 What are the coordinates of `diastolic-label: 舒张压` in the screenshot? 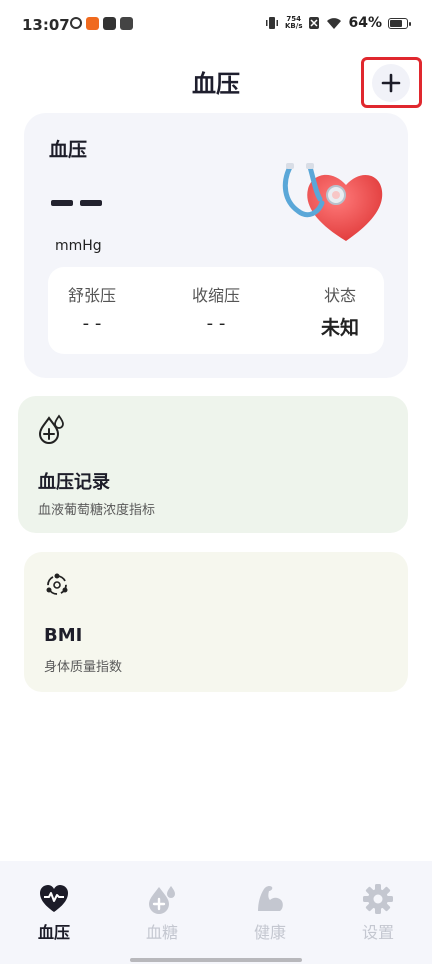 It's located at (91, 295).